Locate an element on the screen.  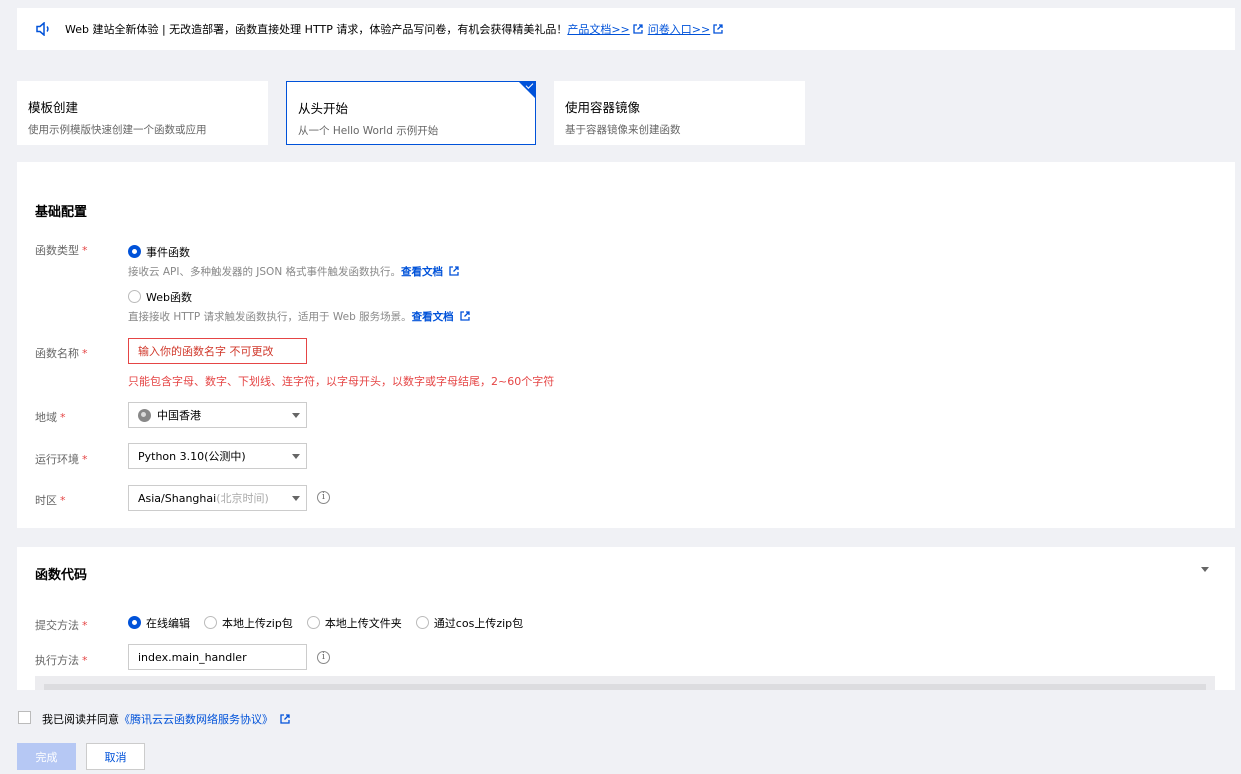
radio-web-function: Web函数 is located at coordinates (160, 295).